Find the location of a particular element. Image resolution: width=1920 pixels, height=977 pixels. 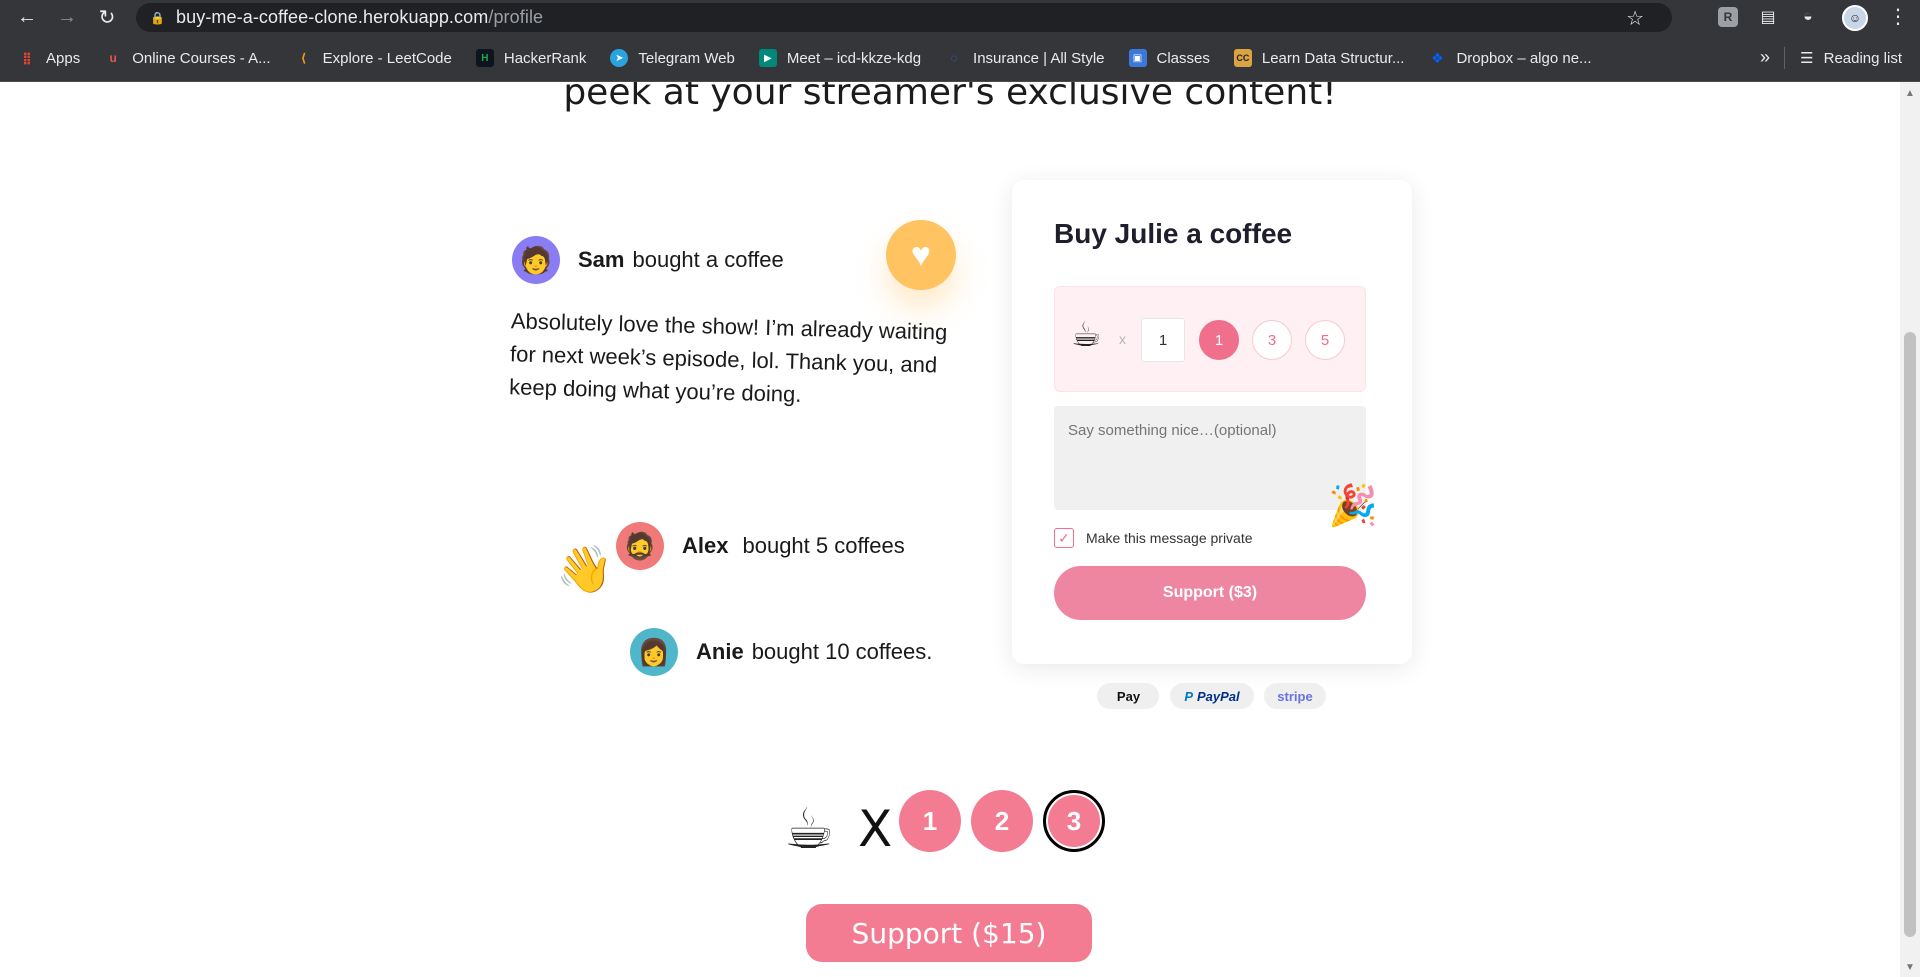

quantity-input: 1 is located at coordinates (1163, 340).